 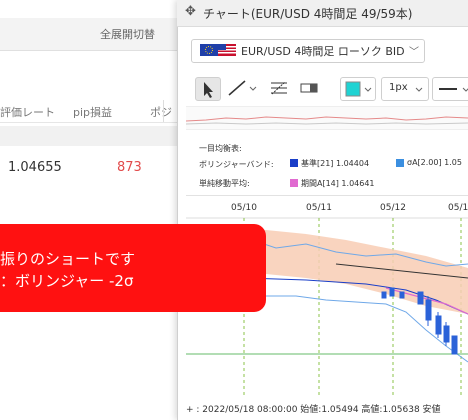 I want to click on line-width-value: 1px, so click(x=398, y=87).